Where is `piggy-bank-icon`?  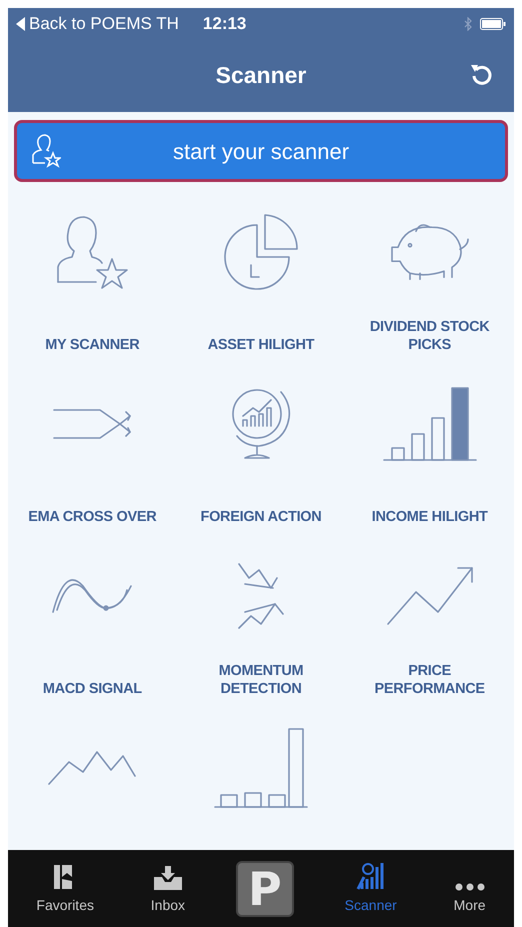 piggy-bank-icon is located at coordinates (430, 252).